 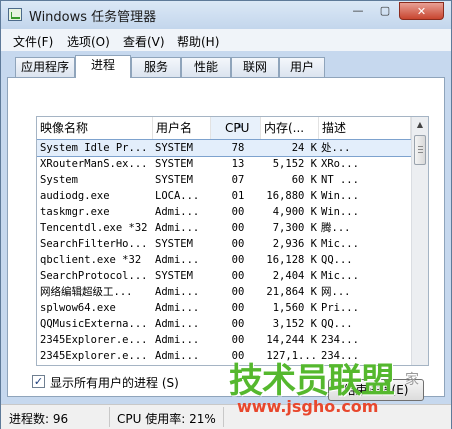 I want to click on tab-processes: 进程, so click(x=103, y=66).